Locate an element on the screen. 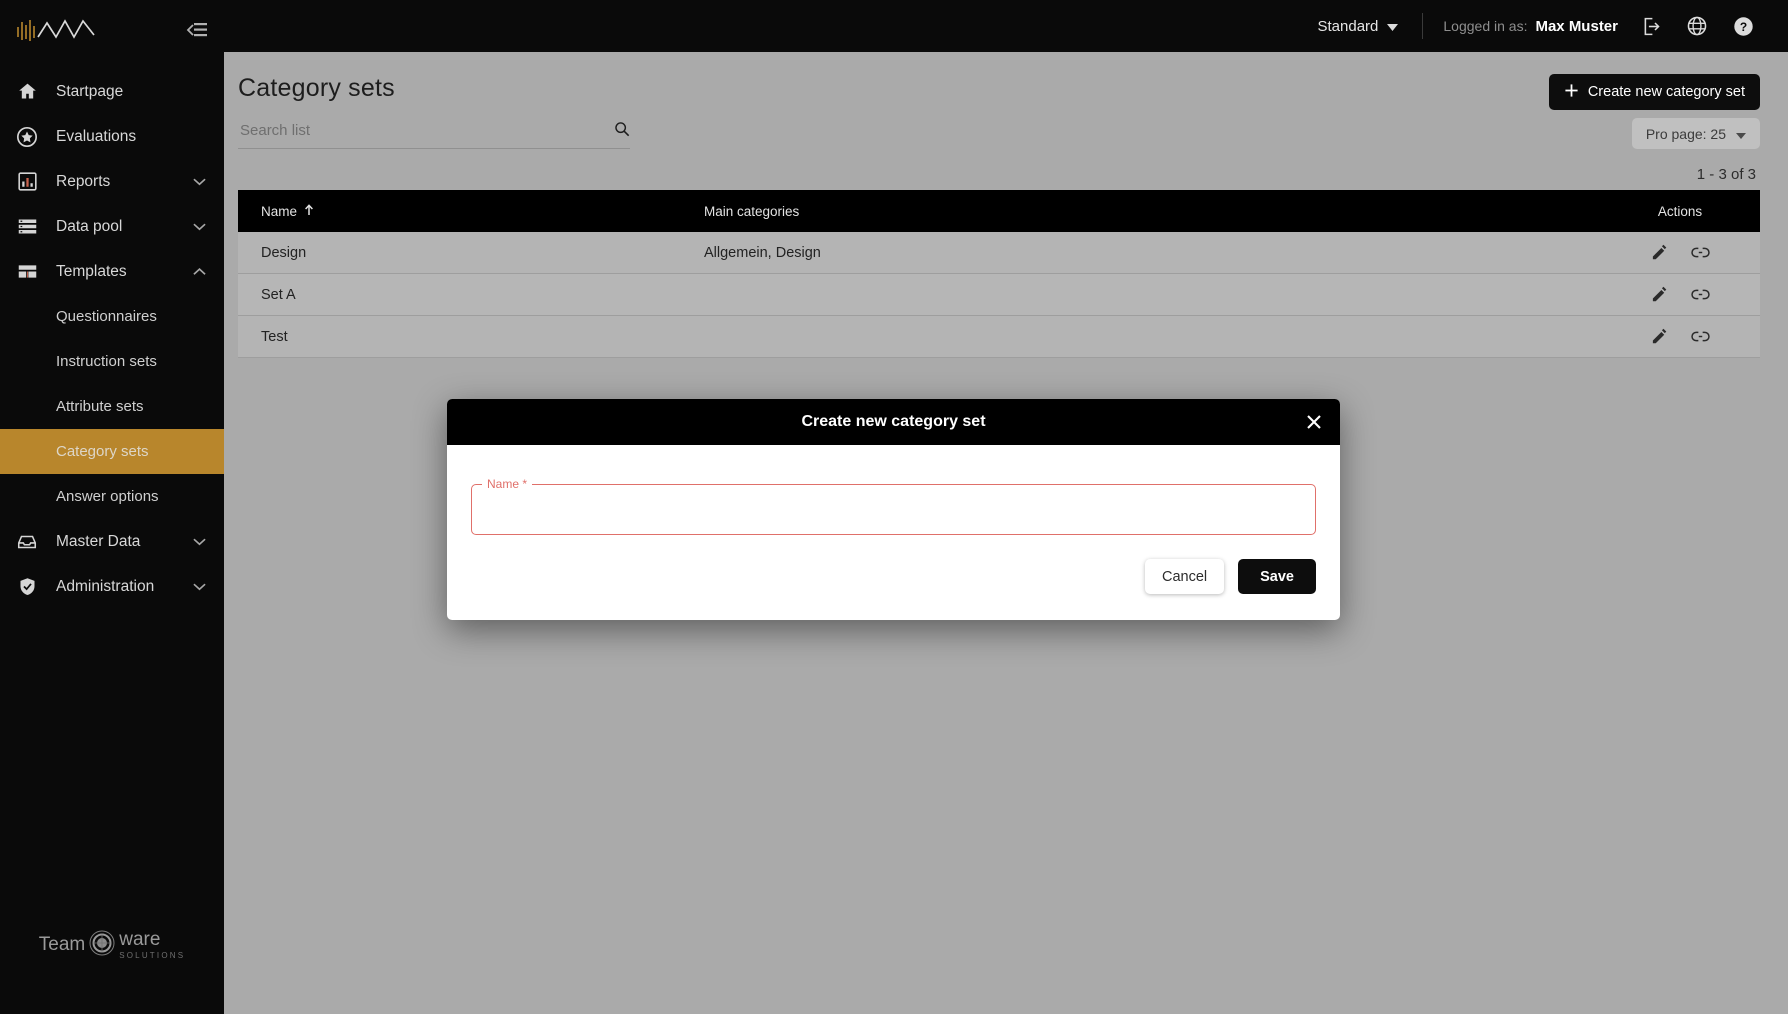 Image resolution: width=1788 pixels, height=1014 pixels. sidebar-item-data-pool: Data pool is located at coordinates (112, 226).